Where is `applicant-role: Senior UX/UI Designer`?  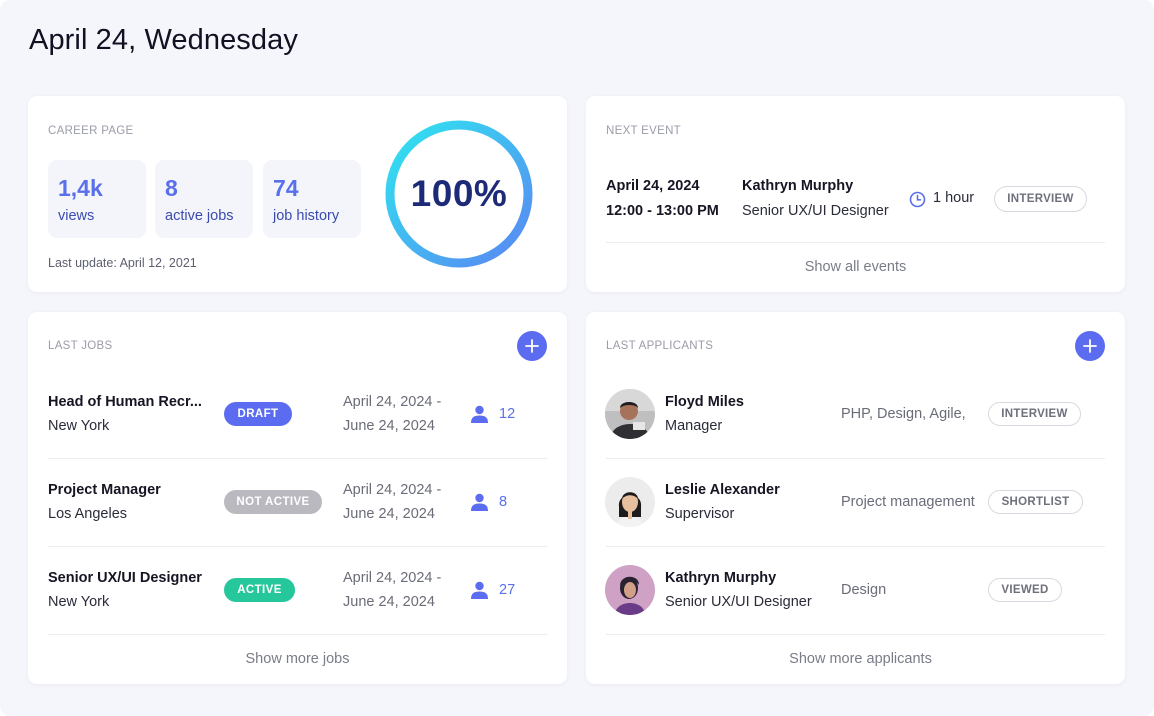
applicant-role: Senior UX/UI Designer is located at coordinates (738, 602).